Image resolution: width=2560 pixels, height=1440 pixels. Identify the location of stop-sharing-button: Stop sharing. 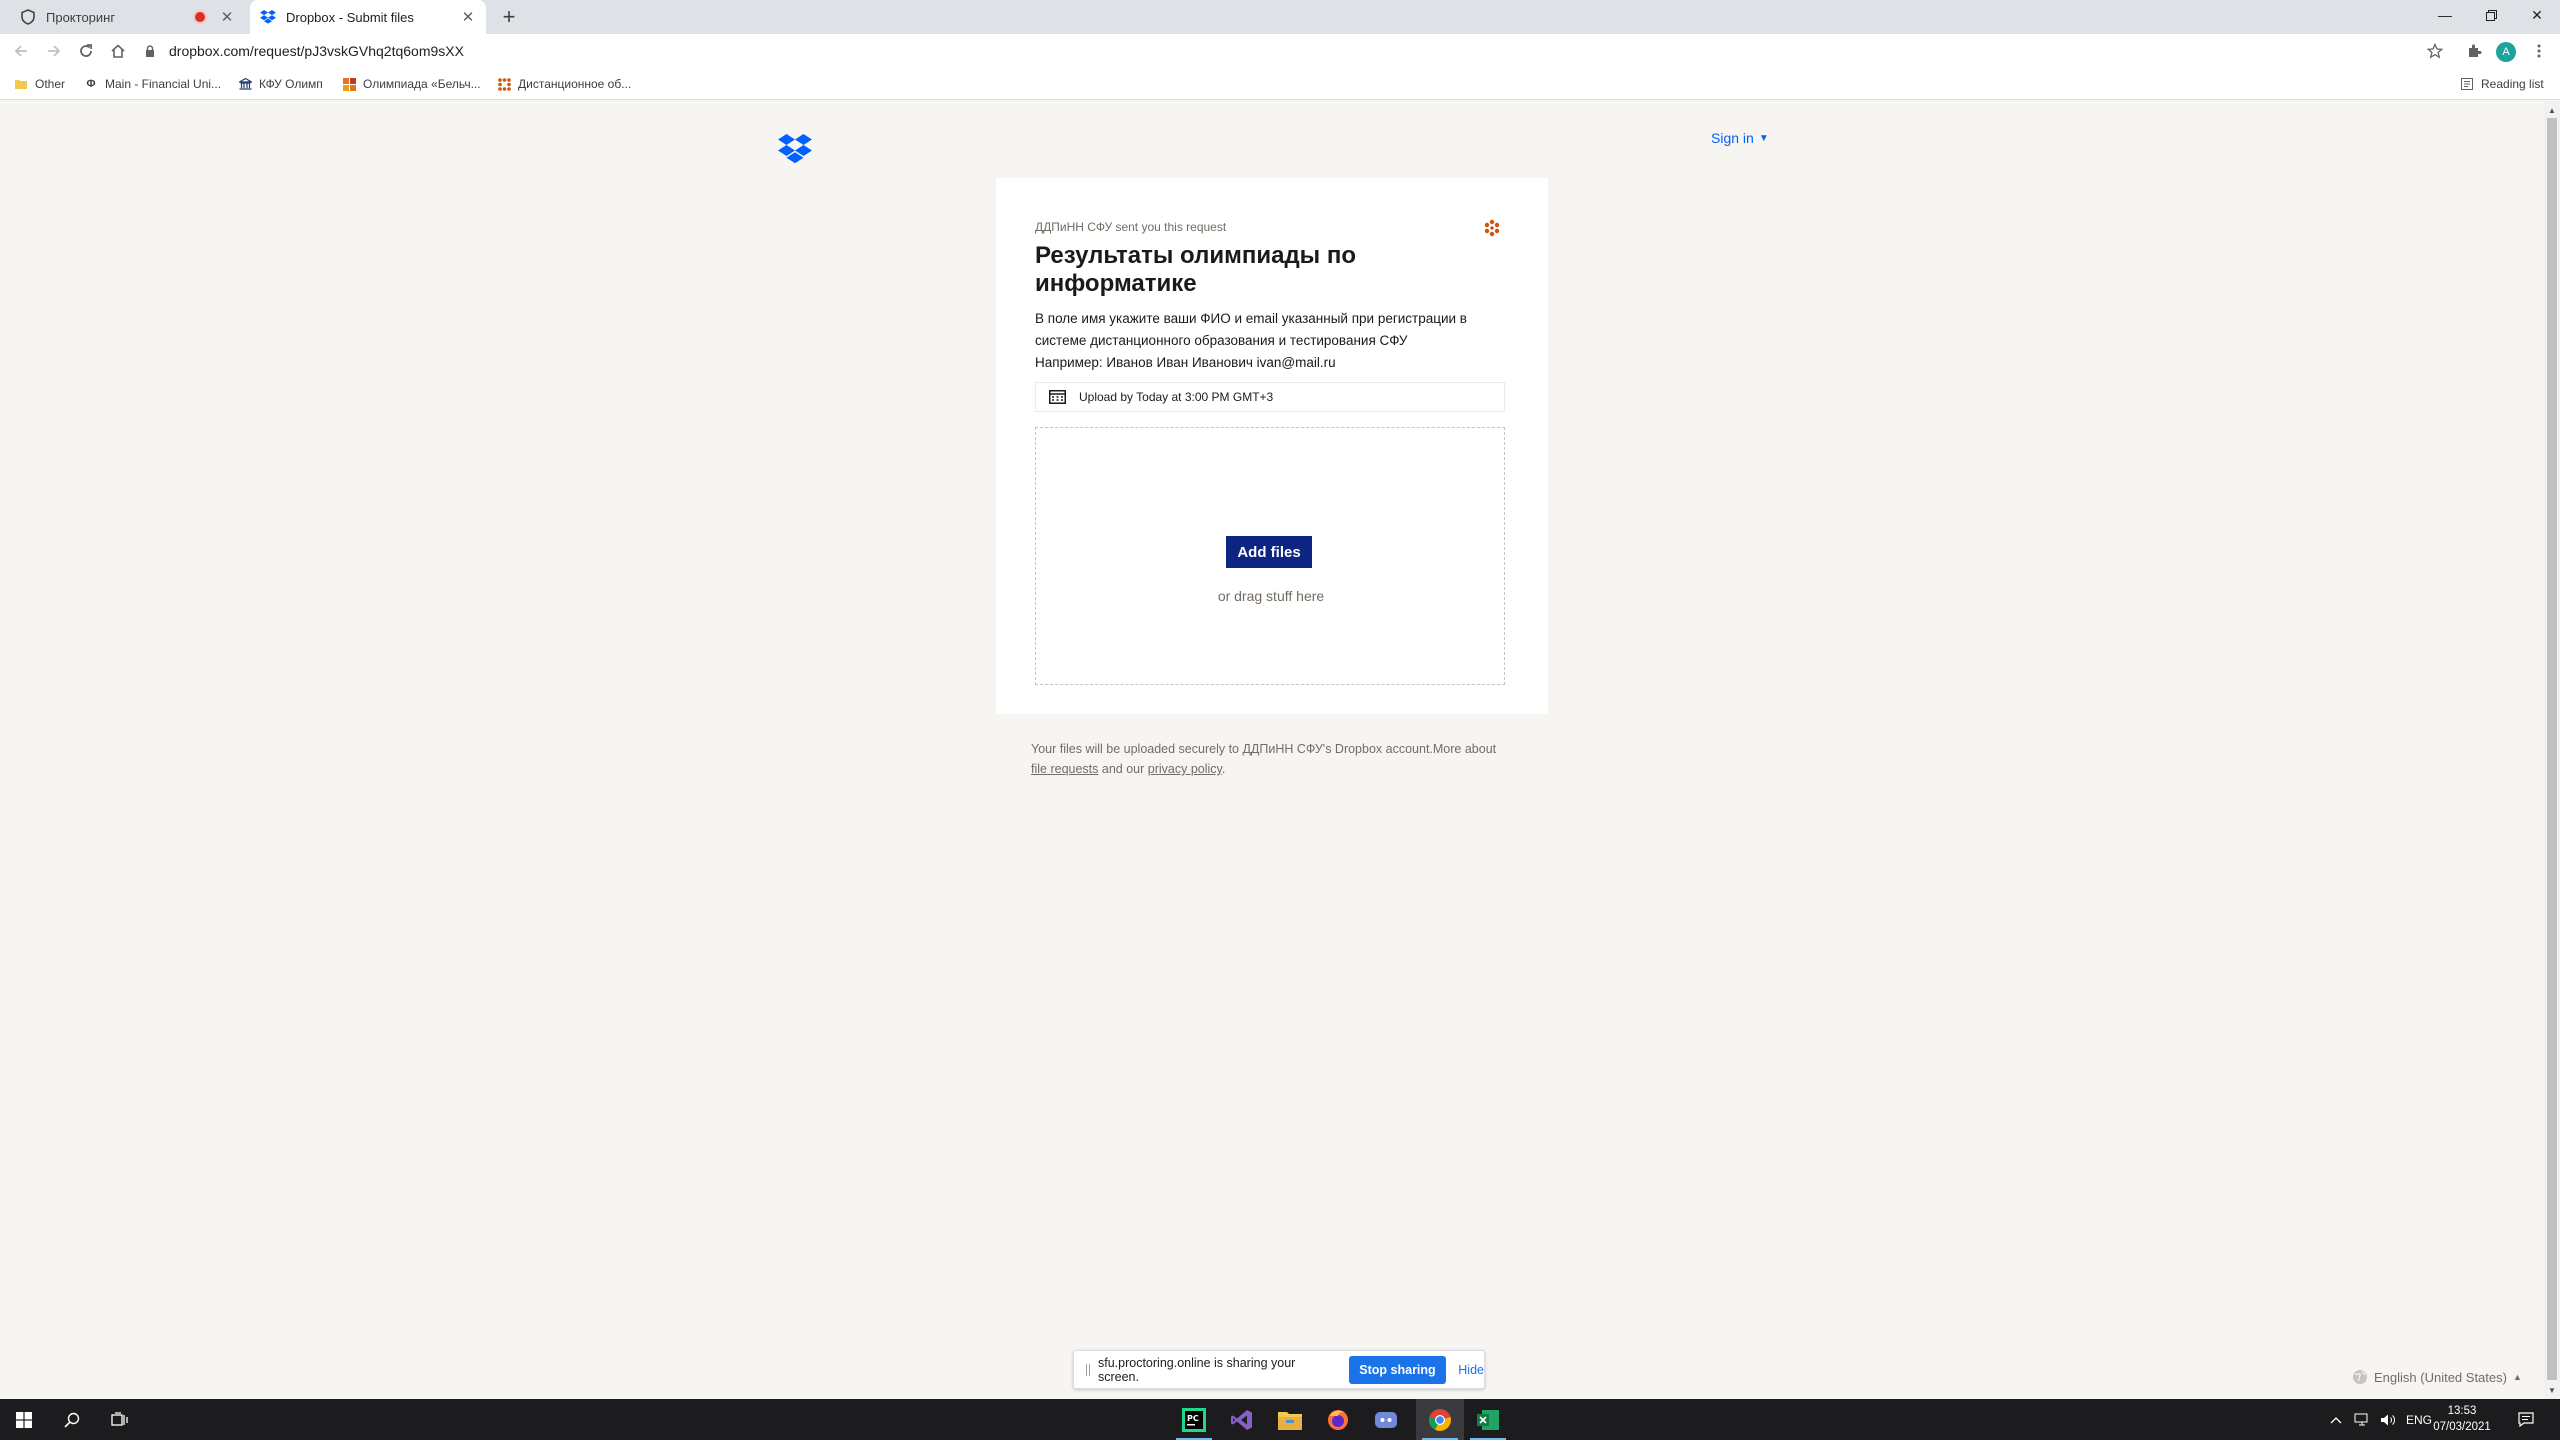
(1397, 1369).